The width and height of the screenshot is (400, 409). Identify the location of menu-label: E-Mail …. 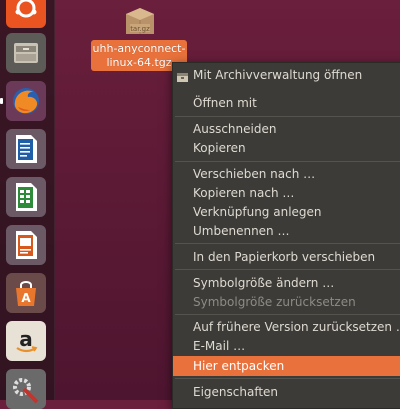
(219, 346).